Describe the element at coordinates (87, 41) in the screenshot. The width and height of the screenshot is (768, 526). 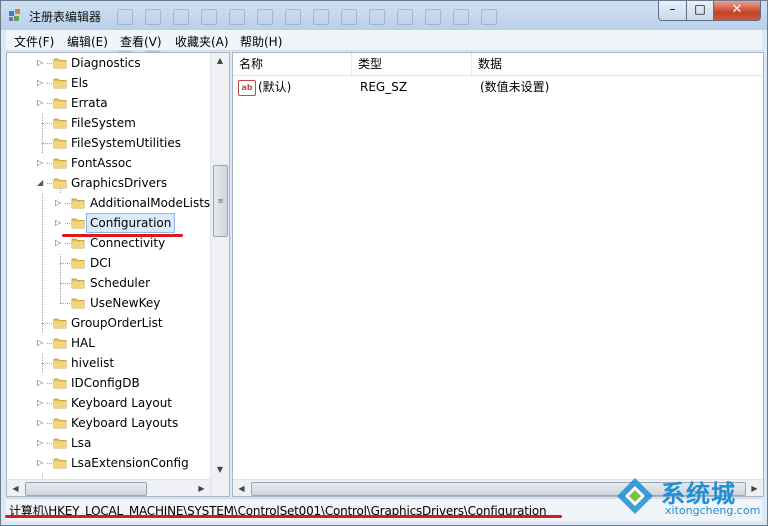
I see `menu-edit: 编辑(E)` at that location.